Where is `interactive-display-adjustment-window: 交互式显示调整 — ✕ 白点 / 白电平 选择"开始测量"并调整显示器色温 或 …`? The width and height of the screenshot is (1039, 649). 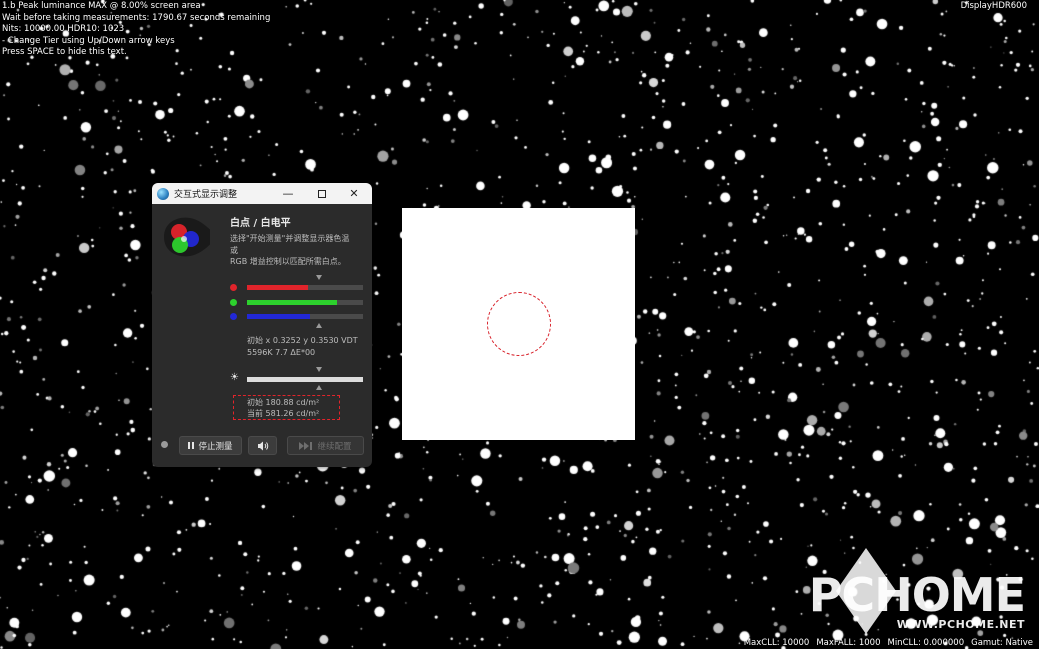
interactive-display-adjustment-window: 交互式显示调整 — ✕ 白点 / 白电平 选择"开始测量"并调整显示器色温 或 … is located at coordinates (262, 325).